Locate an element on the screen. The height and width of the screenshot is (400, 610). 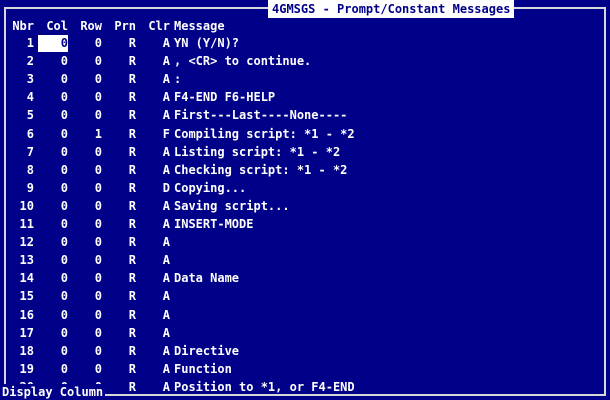
header-prn: Prn is located at coordinates (125, 26).